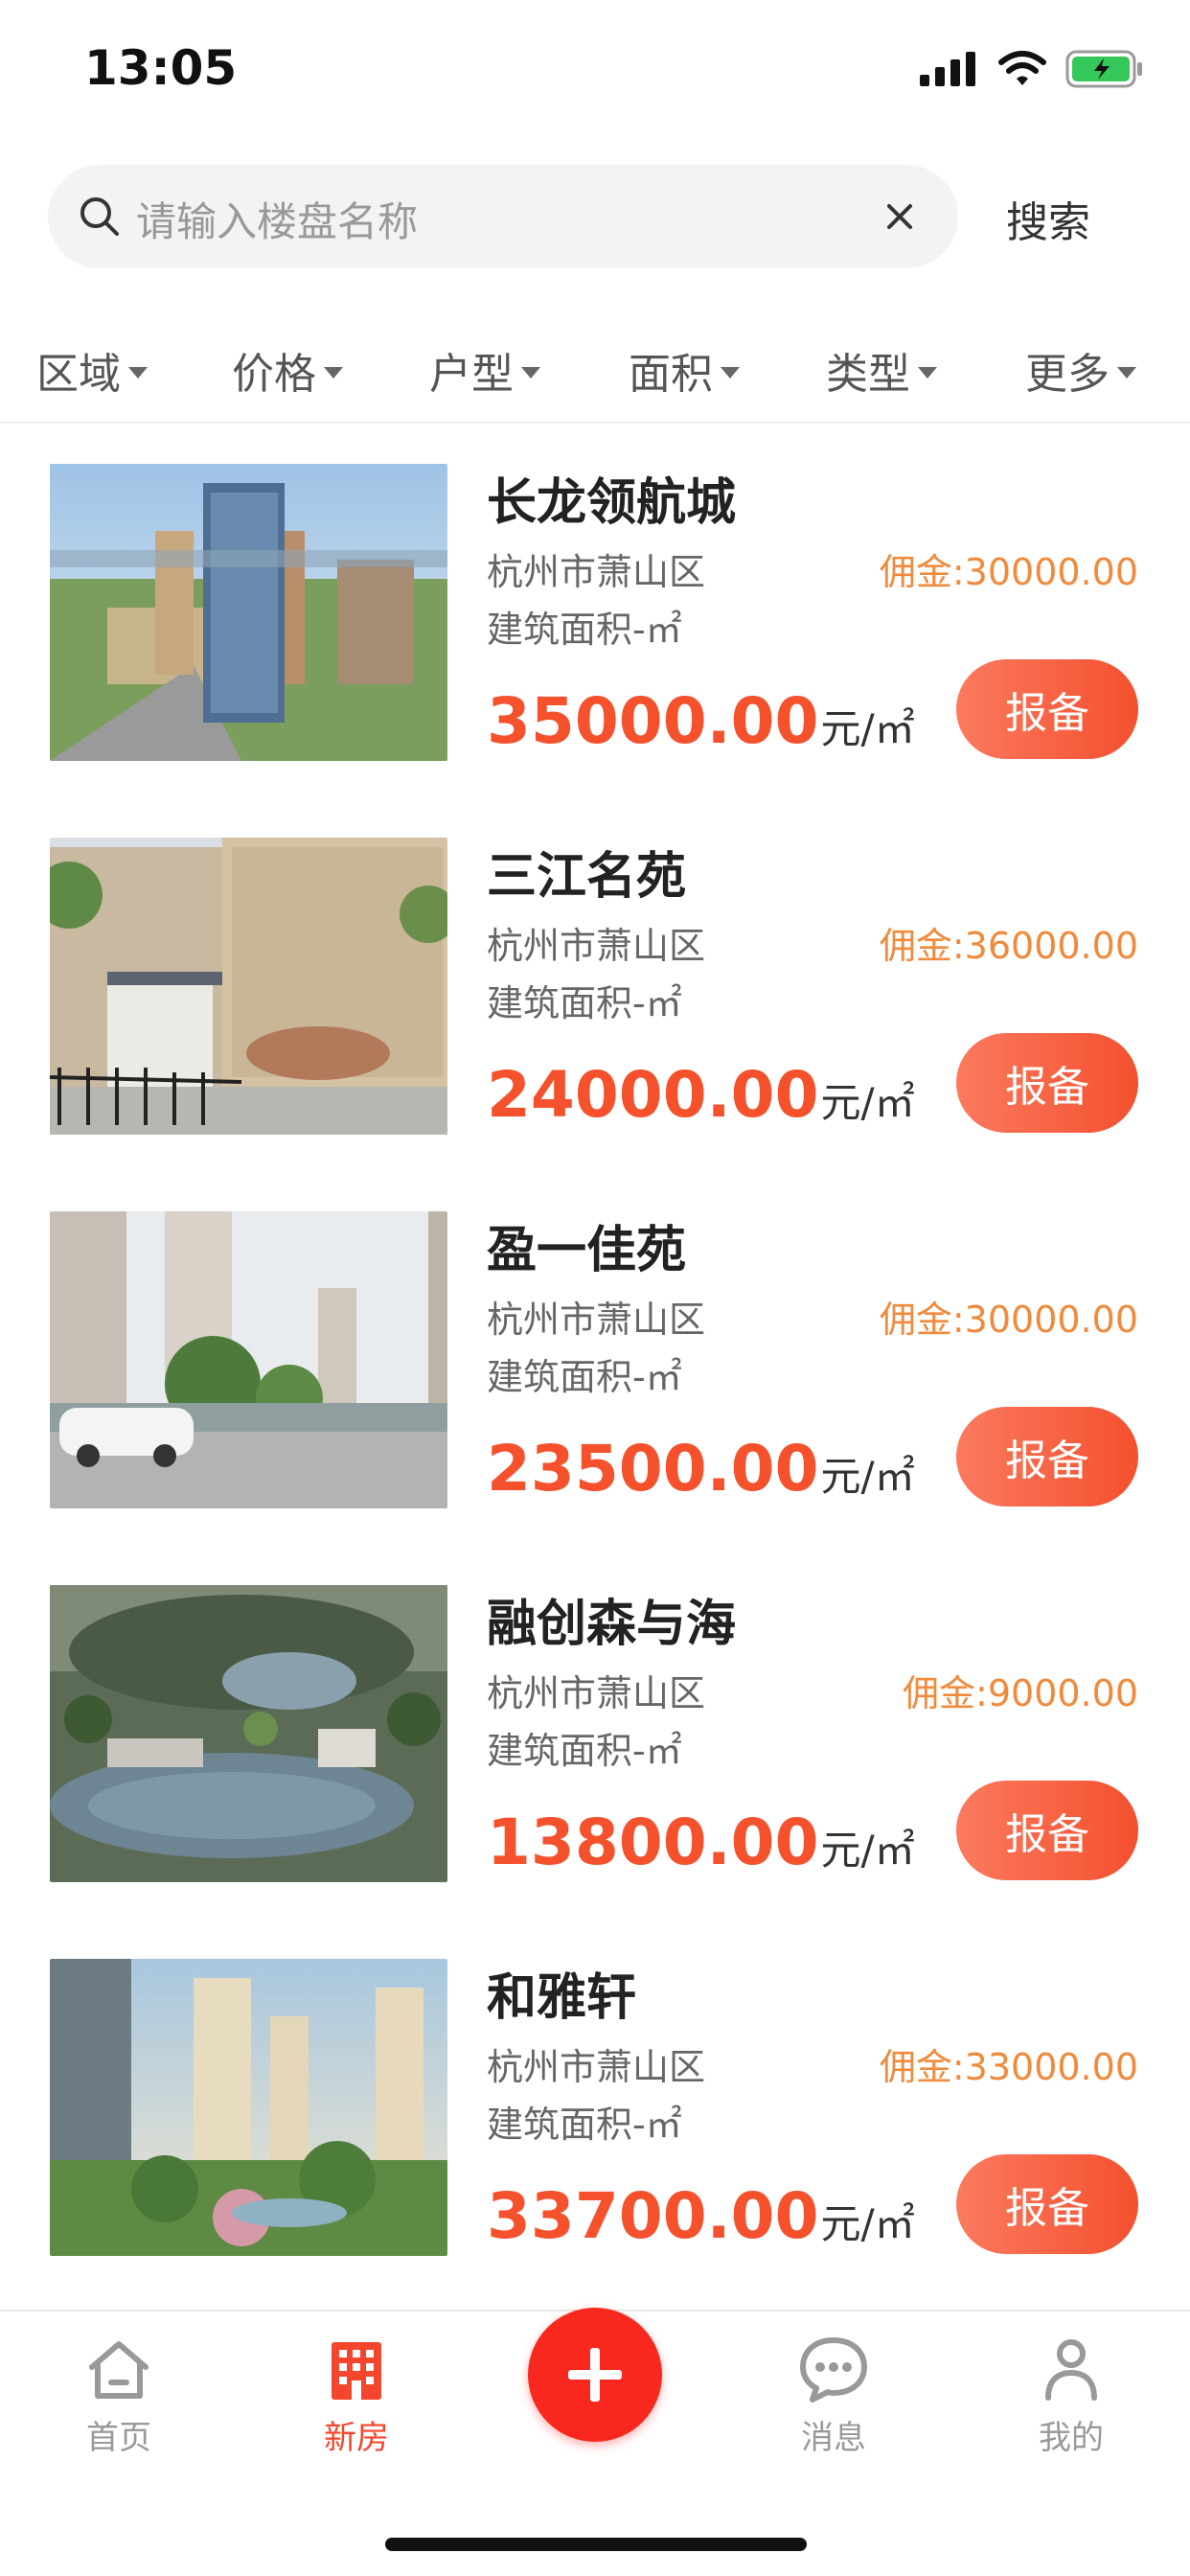 This screenshot has width=1190, height=2576. What do you see at coordinates (119, 2370) in the screenshot?
I see `home-icon` at bounding box center [119, 2370].